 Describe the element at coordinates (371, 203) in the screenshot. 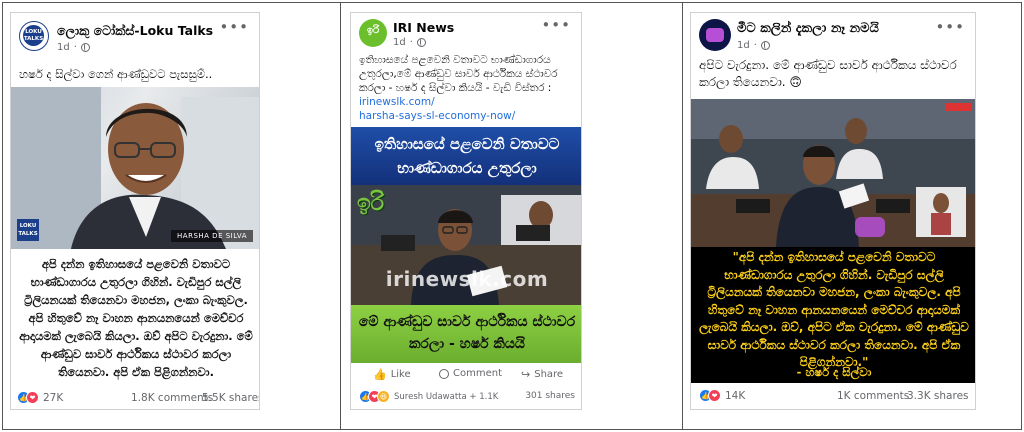

I see `iri-logo: ඉරි` at that location.